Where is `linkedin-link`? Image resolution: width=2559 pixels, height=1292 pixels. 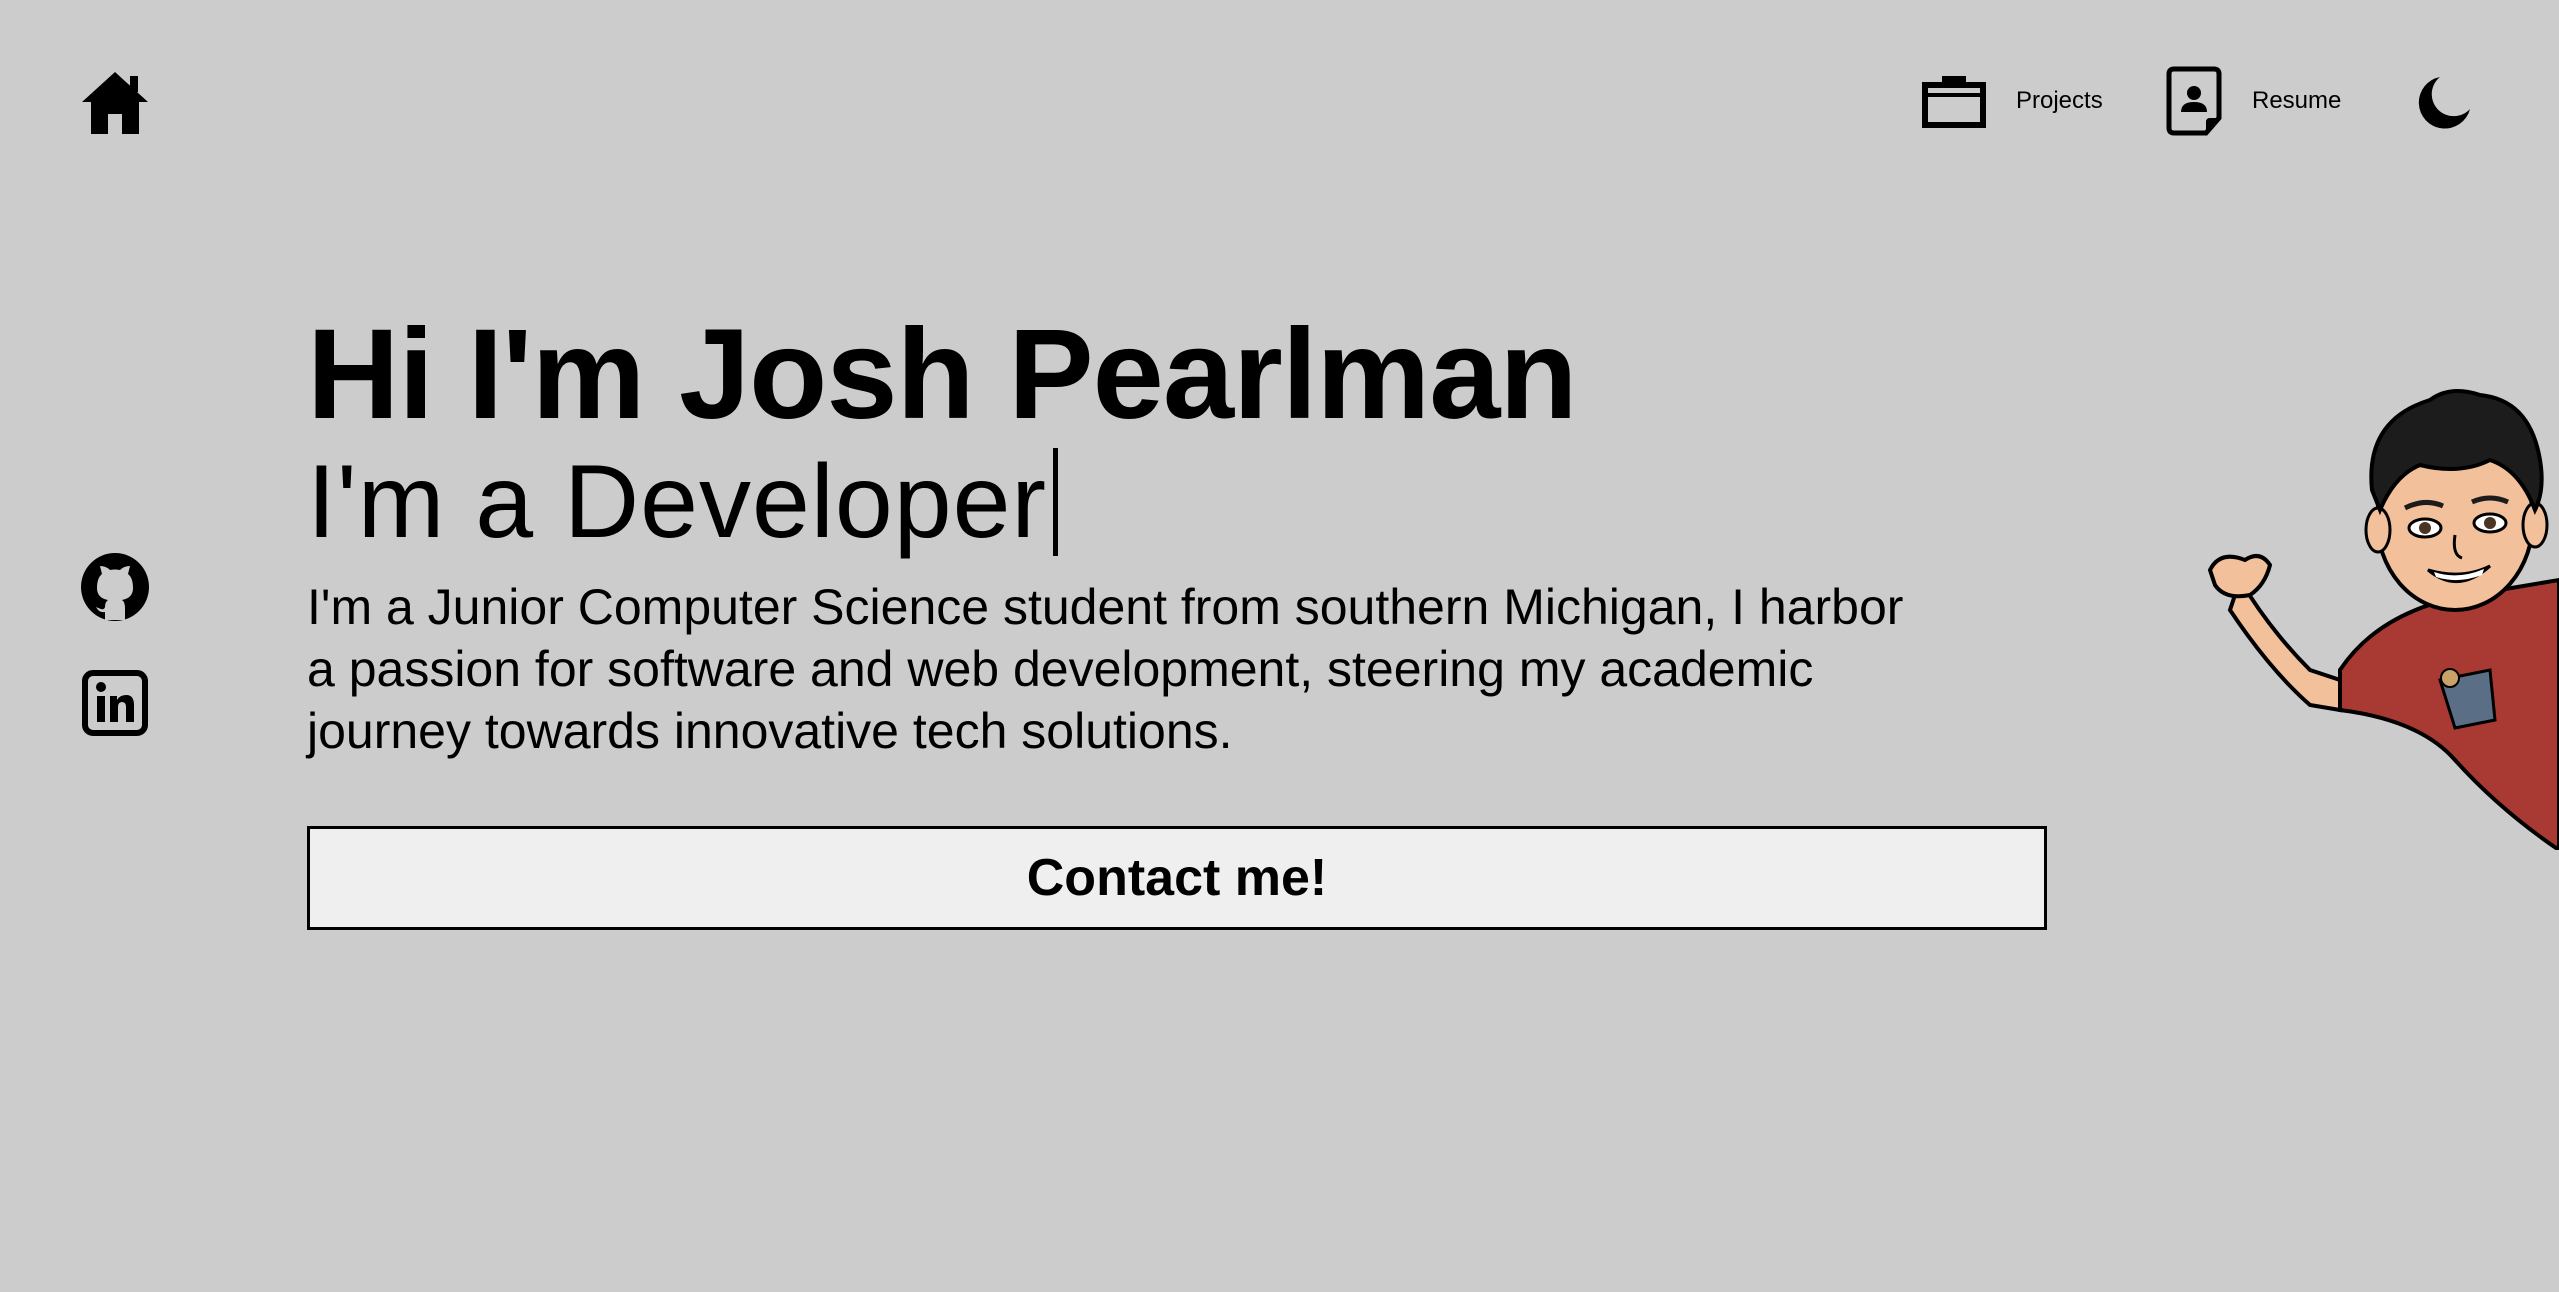 linkedin-link is located at coordinates (115, 703).